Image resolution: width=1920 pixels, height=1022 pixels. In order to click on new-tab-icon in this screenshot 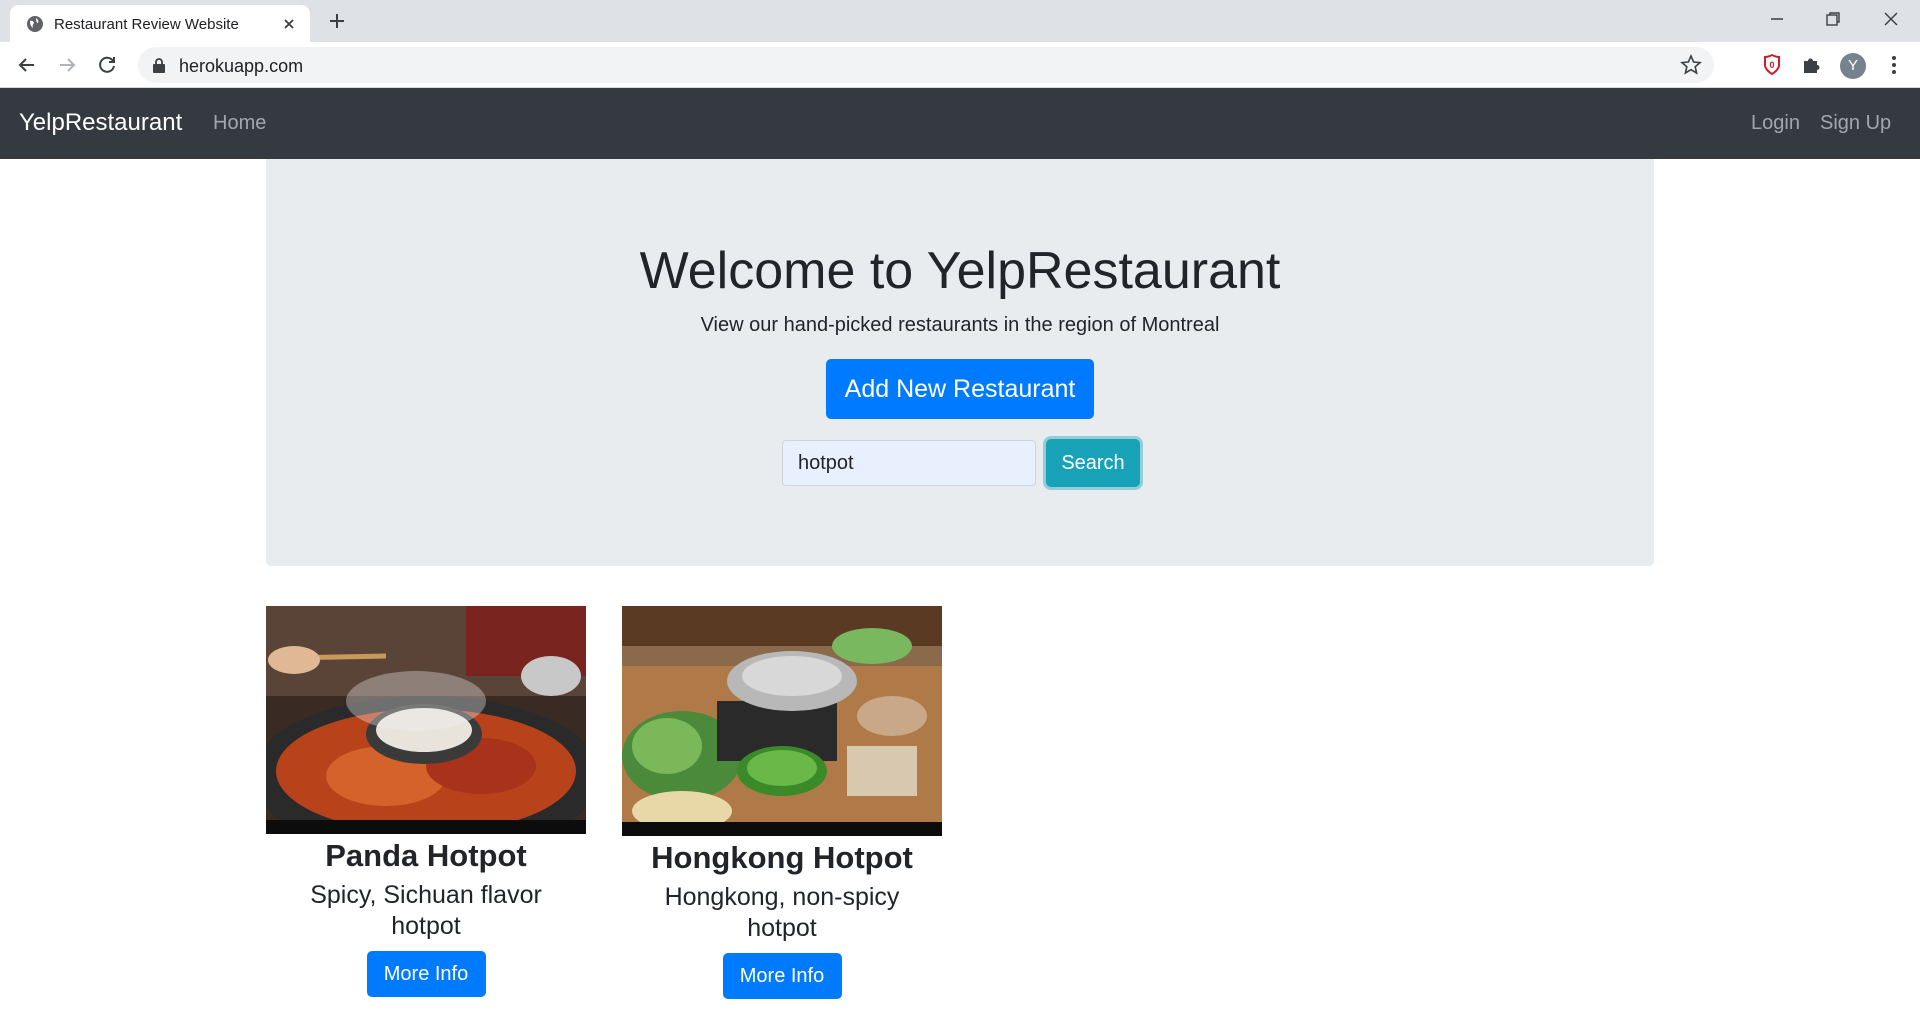, I will do `click(337, 21)`.